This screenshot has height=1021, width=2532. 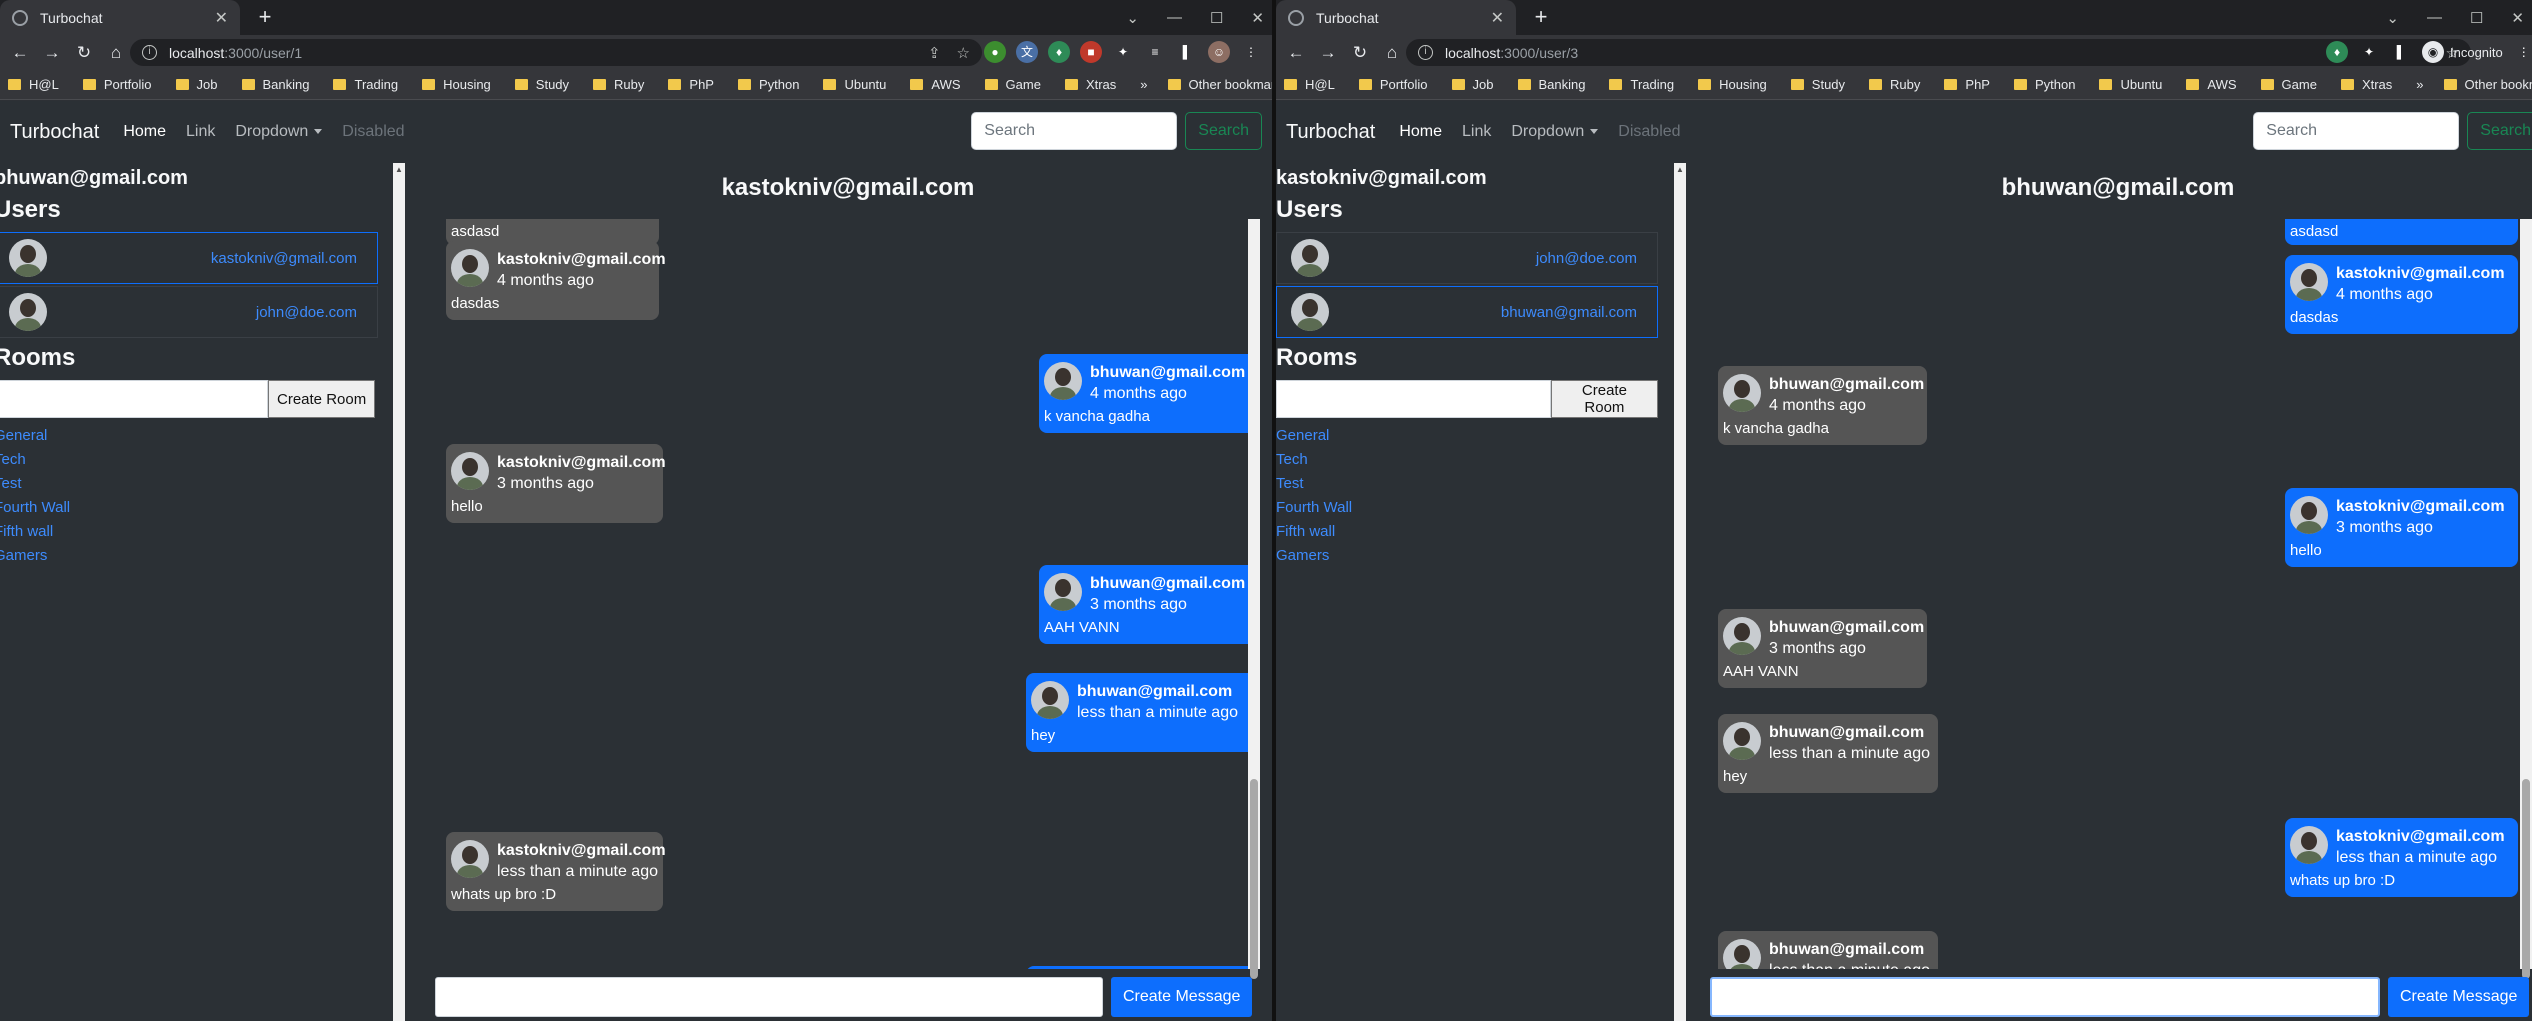 What do you see at coordinates (1967, 84) in the screenshot?
I see `bookmark-item: PhP` at bounding box center [1967, 84].